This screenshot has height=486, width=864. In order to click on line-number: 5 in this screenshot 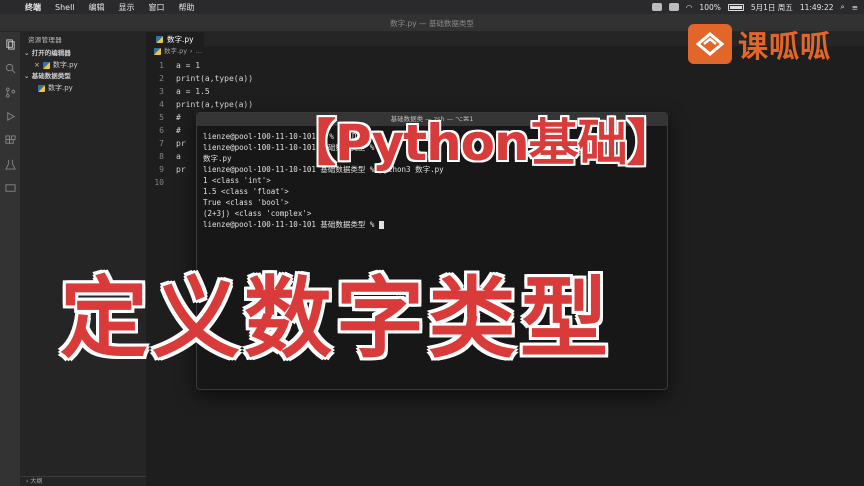, I will do `click(161, 117)`.